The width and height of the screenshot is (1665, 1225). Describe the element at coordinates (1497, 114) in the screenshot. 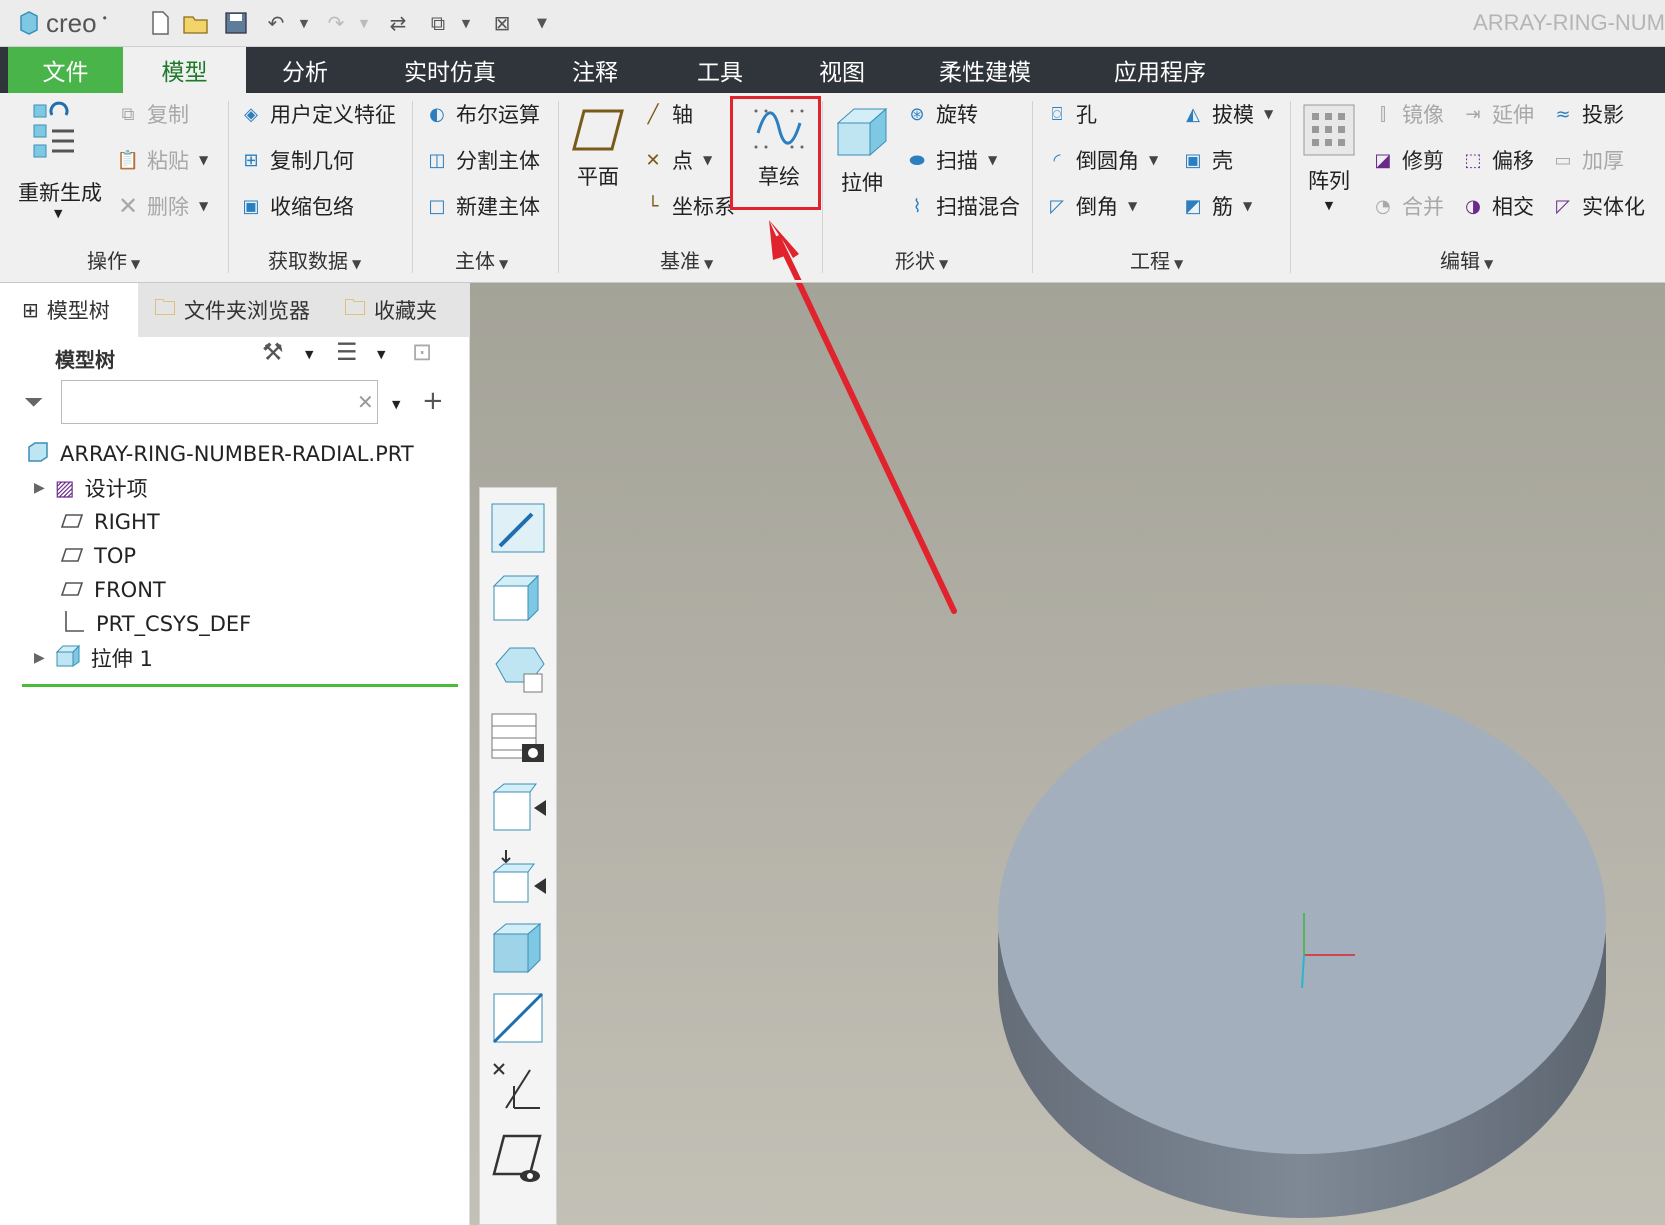

I see `extend-button: ⇥ 延伸` at that location.